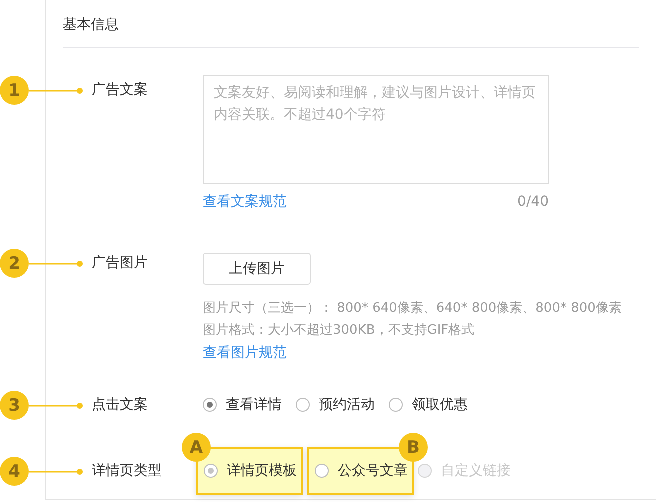 Image resolution: width=657 pixels, height=502 pixels. I want to click on radio-option: 领取优惠, so click(435, 405).